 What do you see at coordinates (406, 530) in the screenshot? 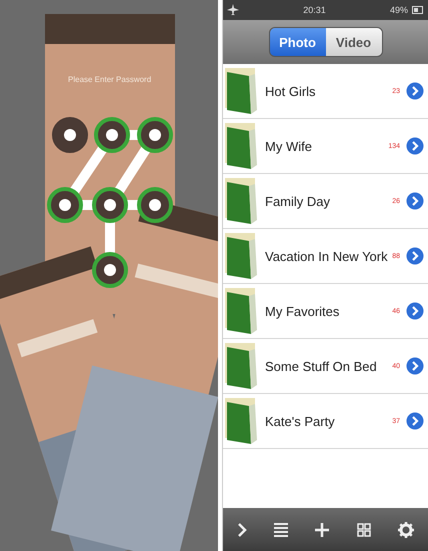
I see `settings-icon` at bounding box center [406, 530].